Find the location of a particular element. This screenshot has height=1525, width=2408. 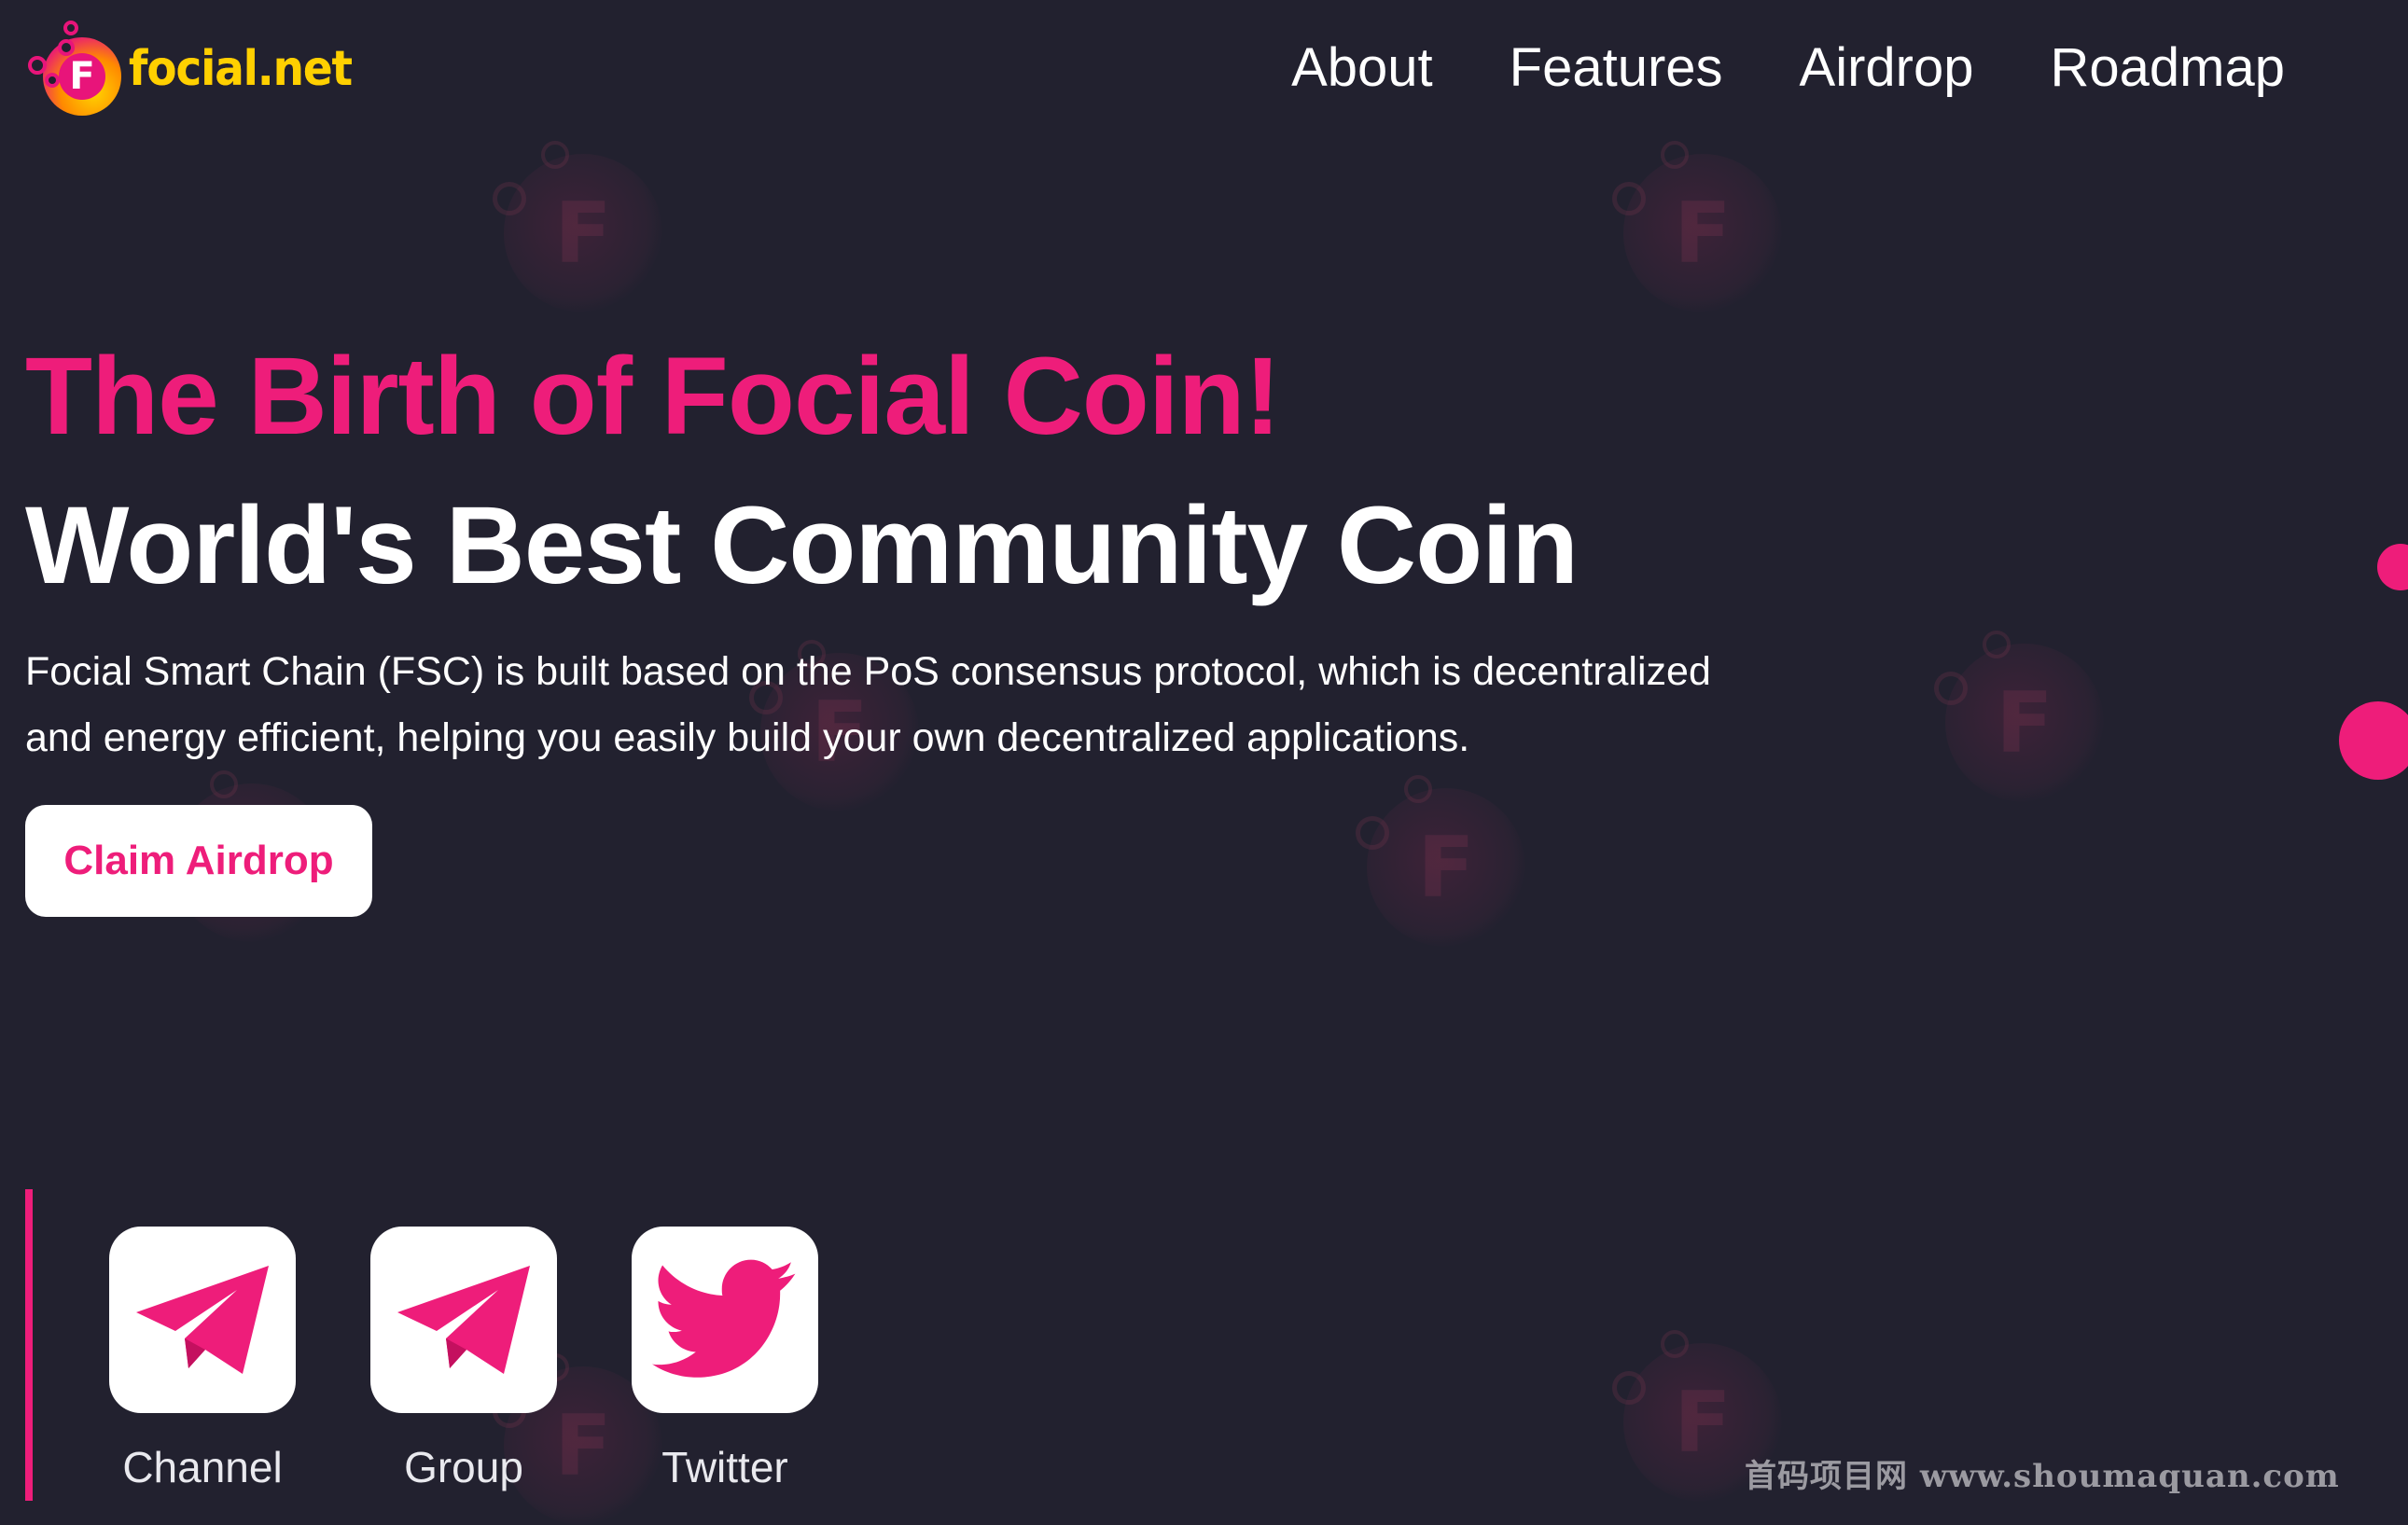

claim-airdrop-button: Claim Airdrop is located at coordinates (199, 861).